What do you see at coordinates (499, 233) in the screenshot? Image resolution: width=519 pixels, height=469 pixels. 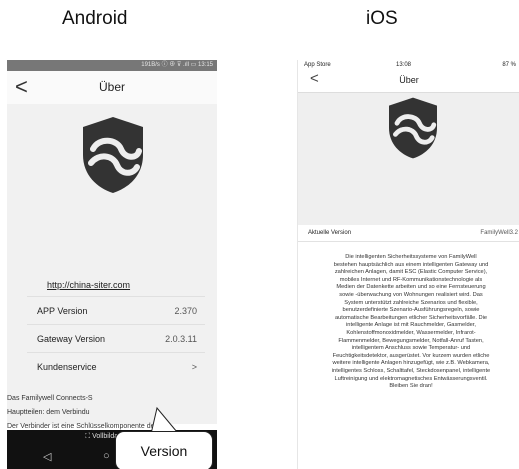 I see `current-version-value: FamilyWell3.2` at bounding box center [499, 233].